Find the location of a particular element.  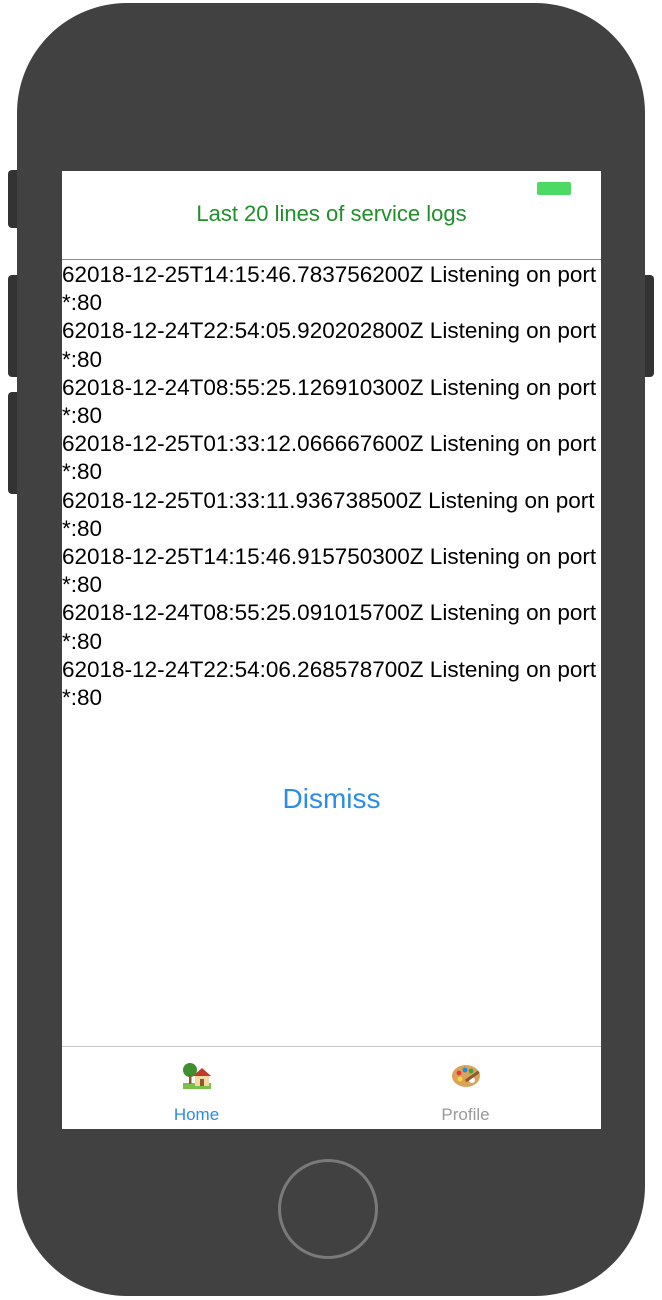

tab-profile: Profile is located at coordinates (465, 1088).